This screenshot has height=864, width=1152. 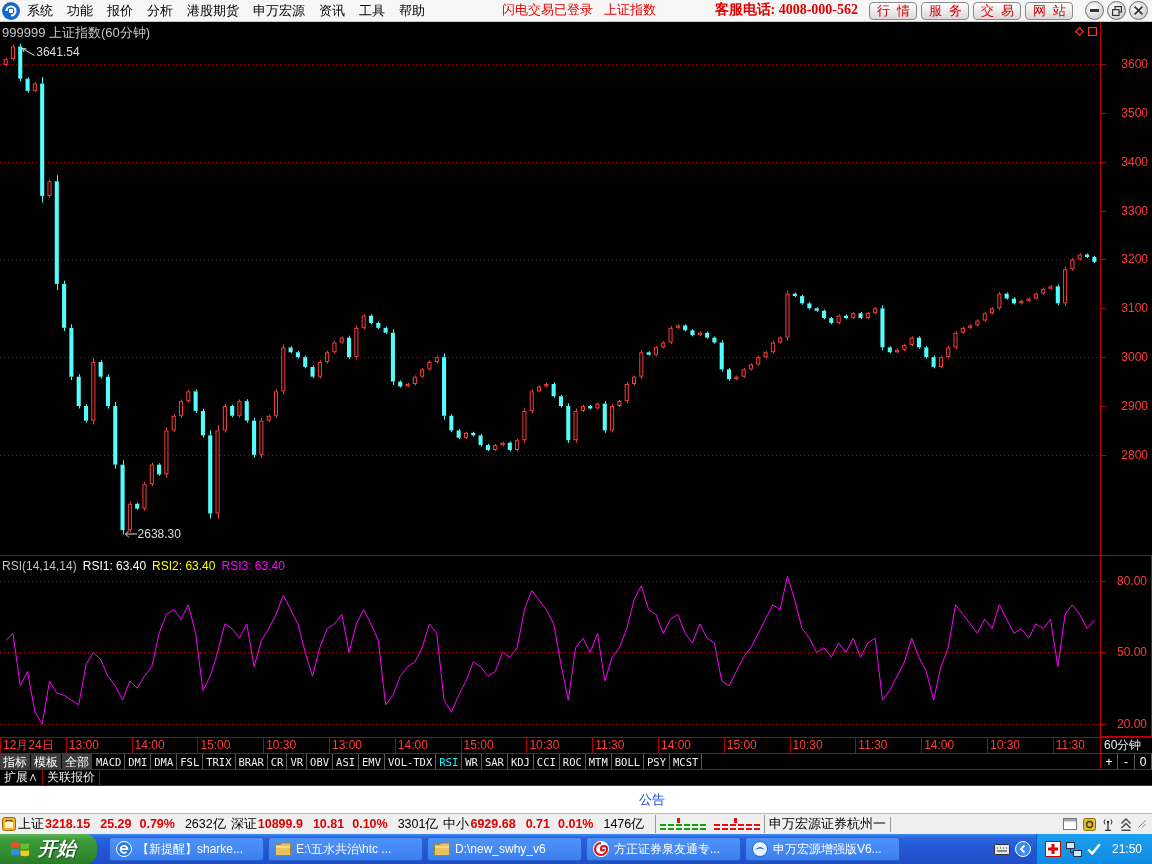 What do you see at coordinates (760, 849) in the screenshot?
I see `app-icon` at bounding box center [760, 849].